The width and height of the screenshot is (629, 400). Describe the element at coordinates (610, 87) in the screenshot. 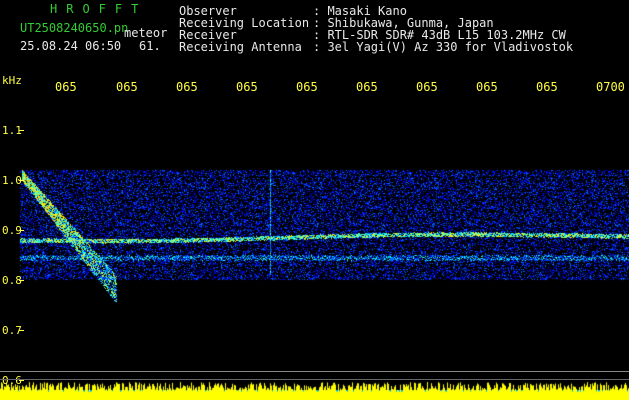

I see `x-tick-label: 0700` at that location.